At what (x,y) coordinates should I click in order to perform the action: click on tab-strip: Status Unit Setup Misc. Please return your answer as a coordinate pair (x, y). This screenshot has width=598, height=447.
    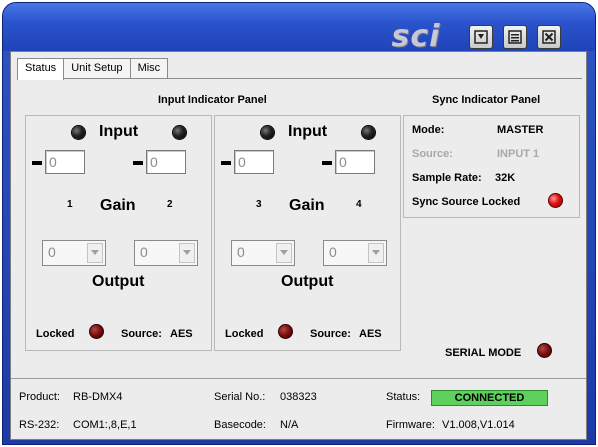
    Looking at the image, I should click on (93, 69).